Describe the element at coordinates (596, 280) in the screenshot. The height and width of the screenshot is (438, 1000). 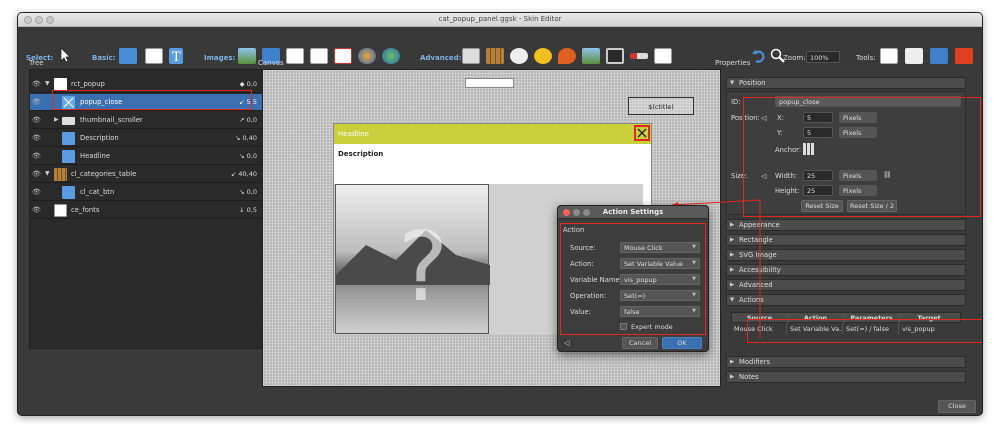
I see `variable-name-label: Variable Name:` at that location.